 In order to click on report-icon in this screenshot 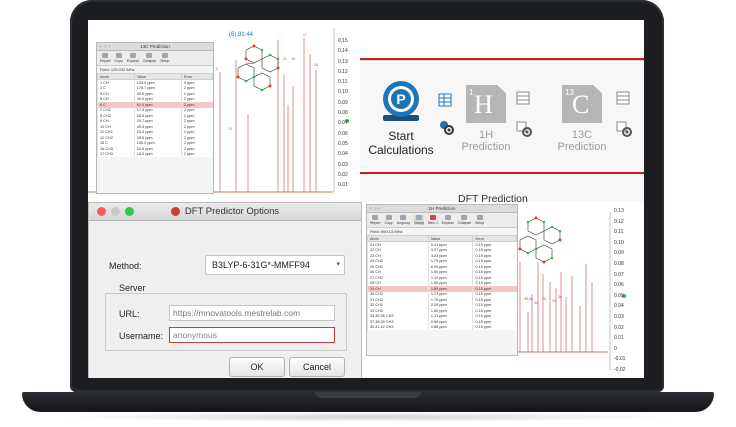, I will do `click(105, 55)`.